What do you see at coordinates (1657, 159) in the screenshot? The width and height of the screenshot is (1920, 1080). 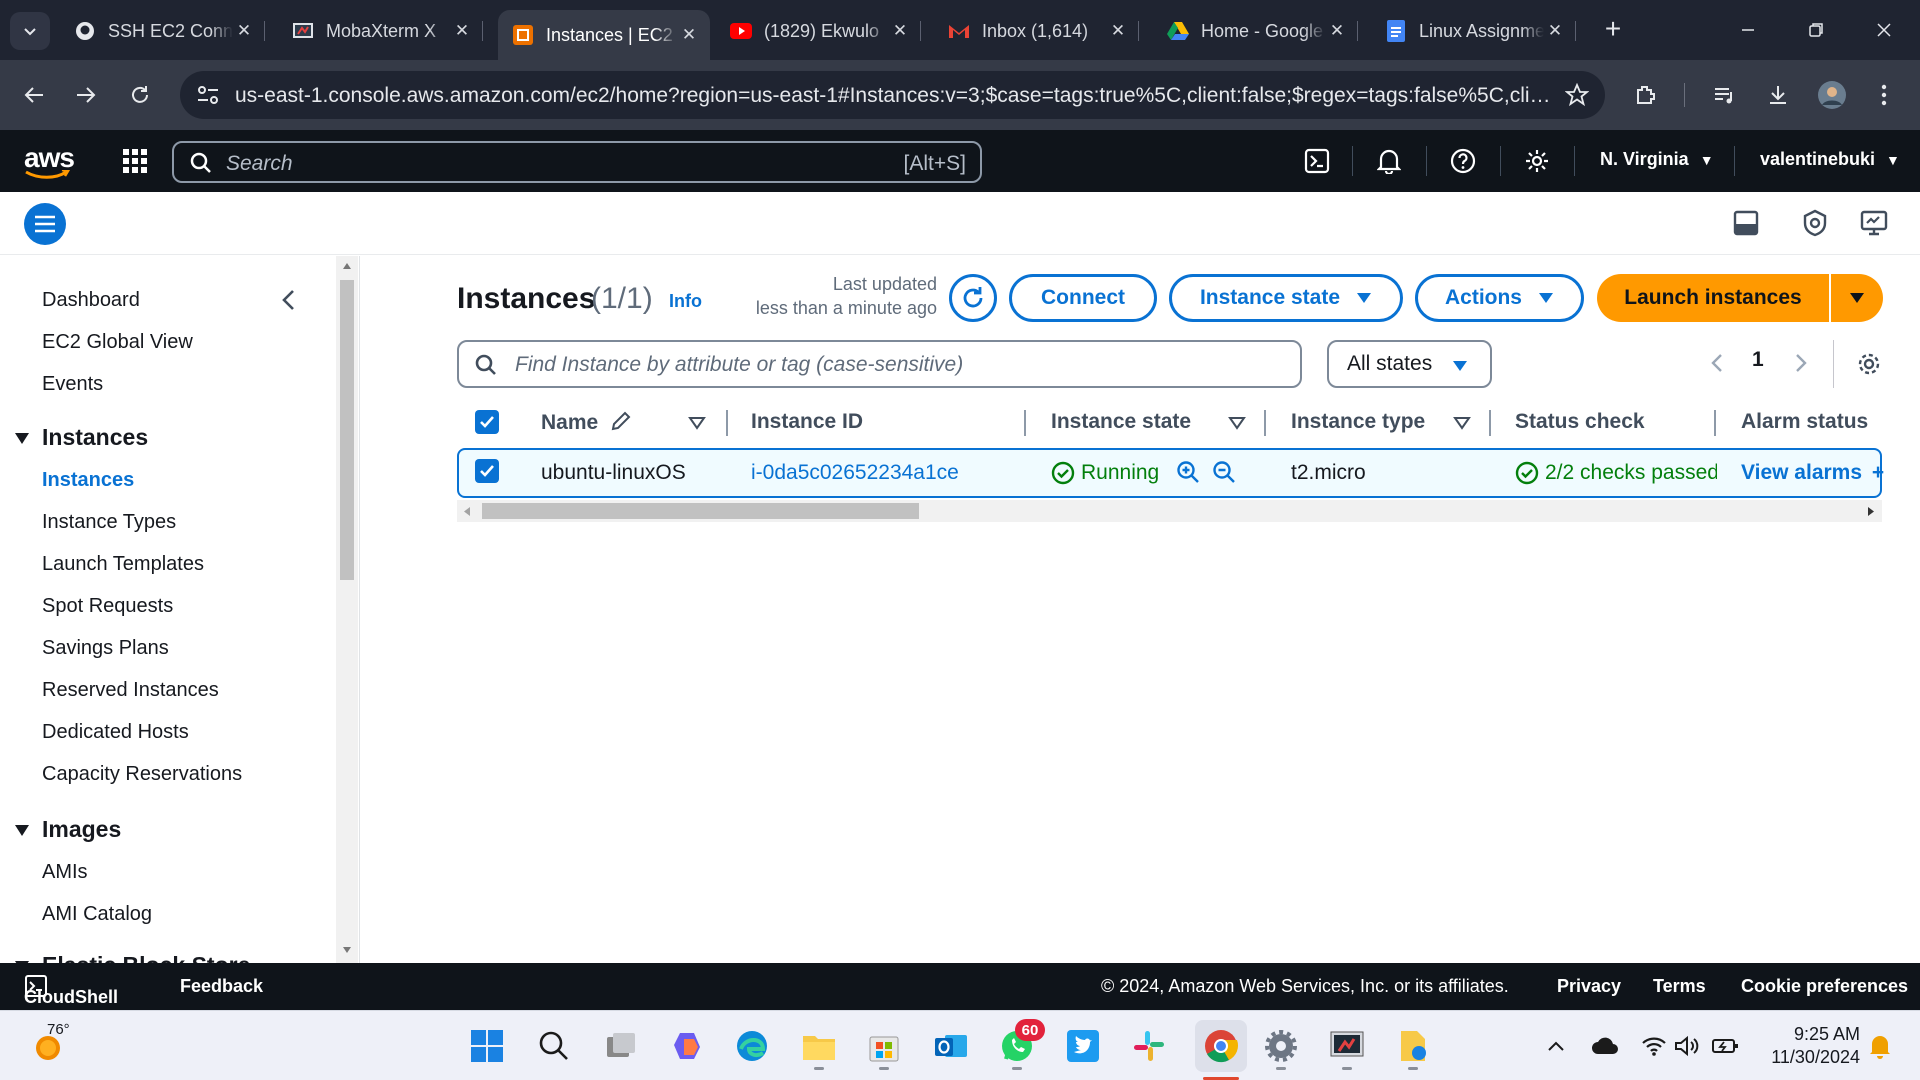 I see `region-selector: N. Virginia ▼` at bounding box center [1657, 159].